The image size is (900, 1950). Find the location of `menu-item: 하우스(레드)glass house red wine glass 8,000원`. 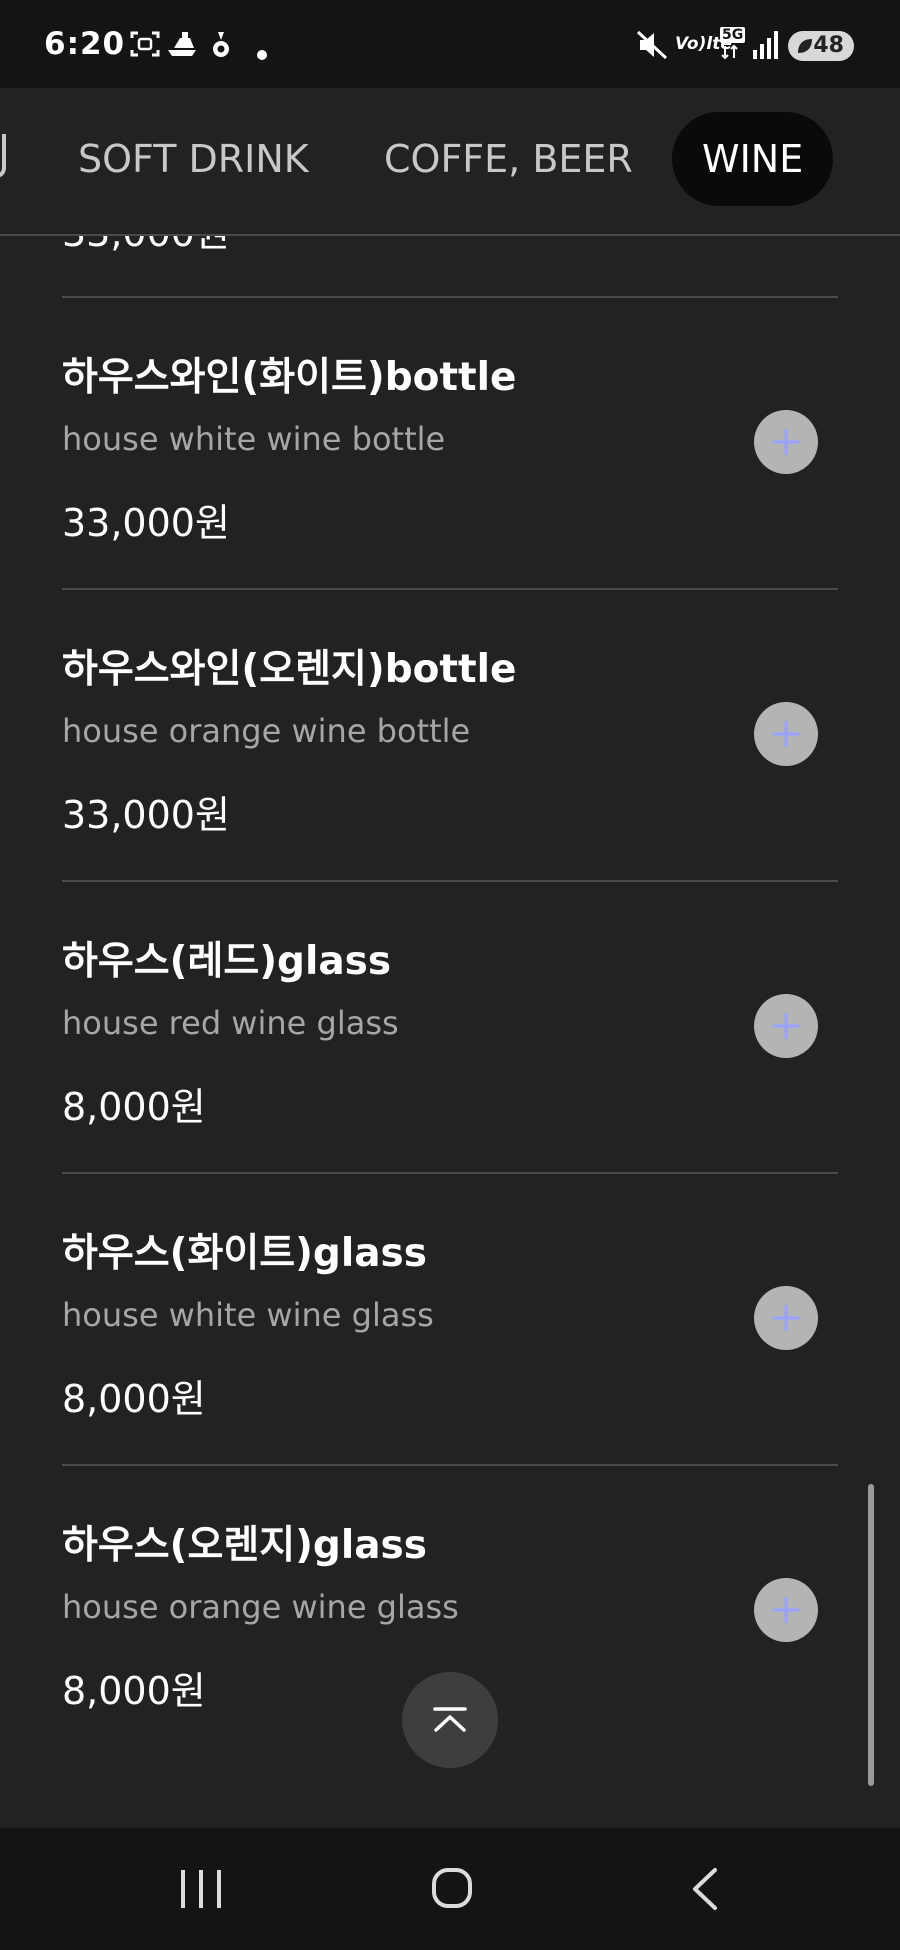

menu-item: 하우스(레드)glass house red wine glass 8,000원 is located at coordinates (450, 1026).